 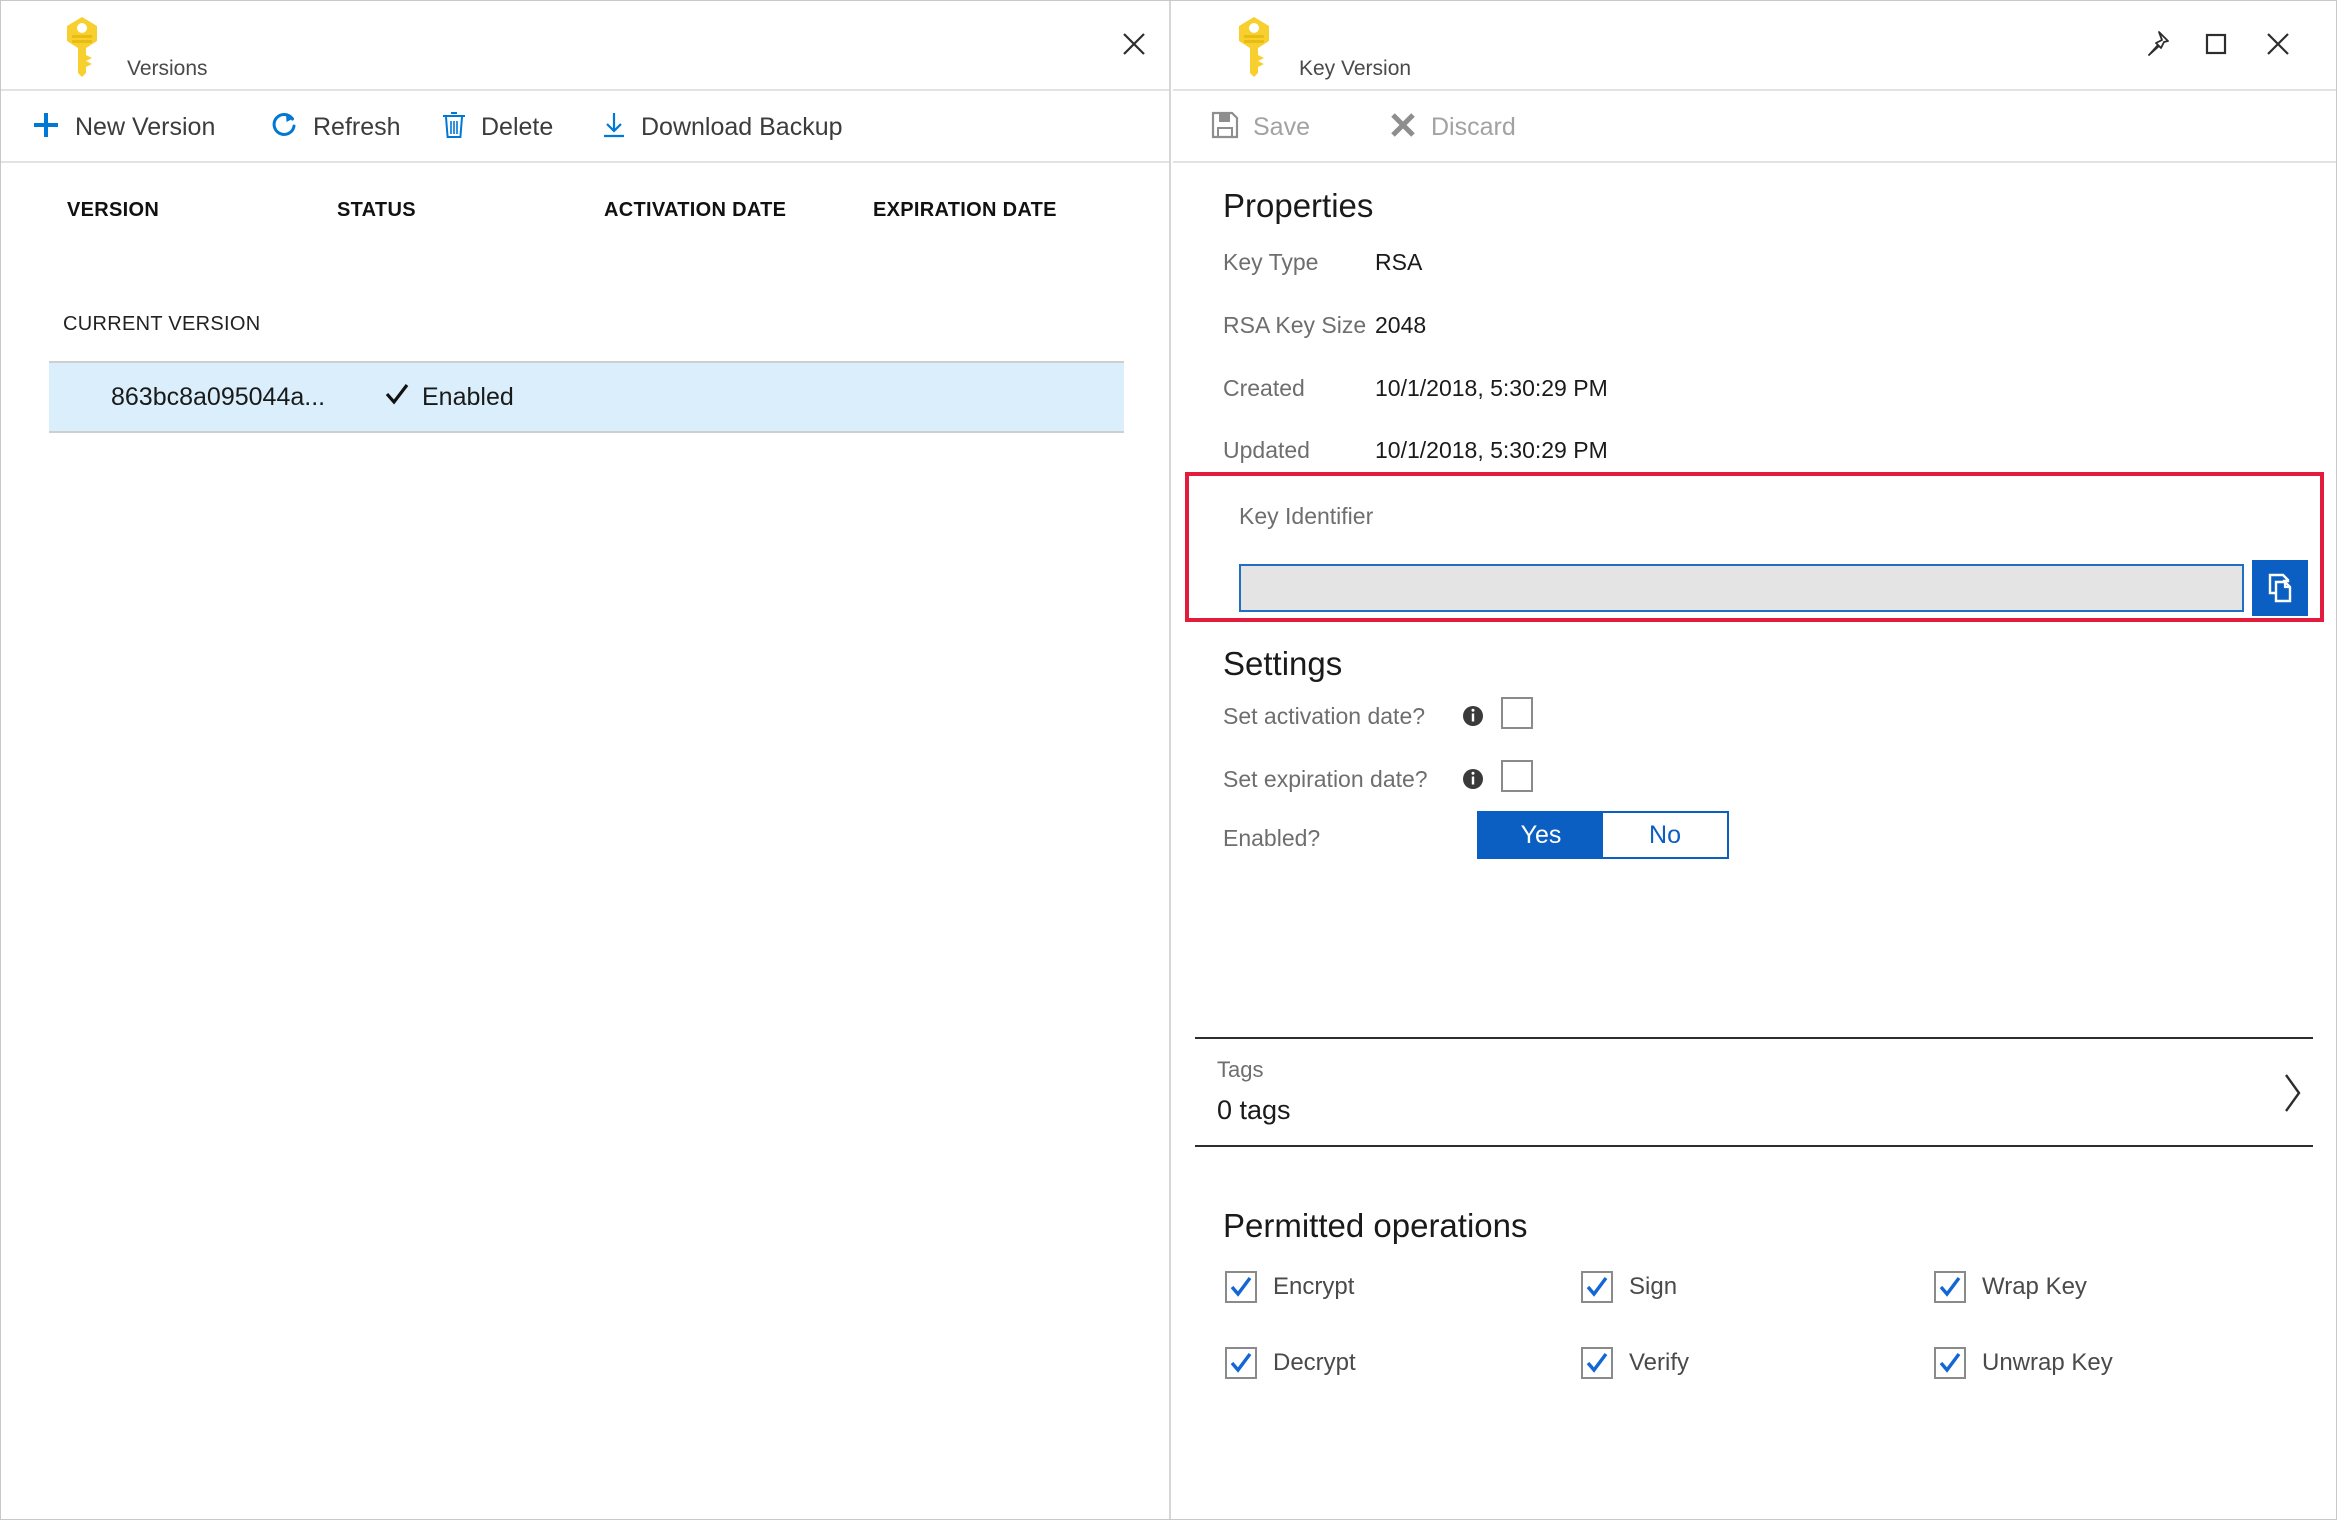 I want to click on settings-heading: Settings, so click(x=1283, y=663).